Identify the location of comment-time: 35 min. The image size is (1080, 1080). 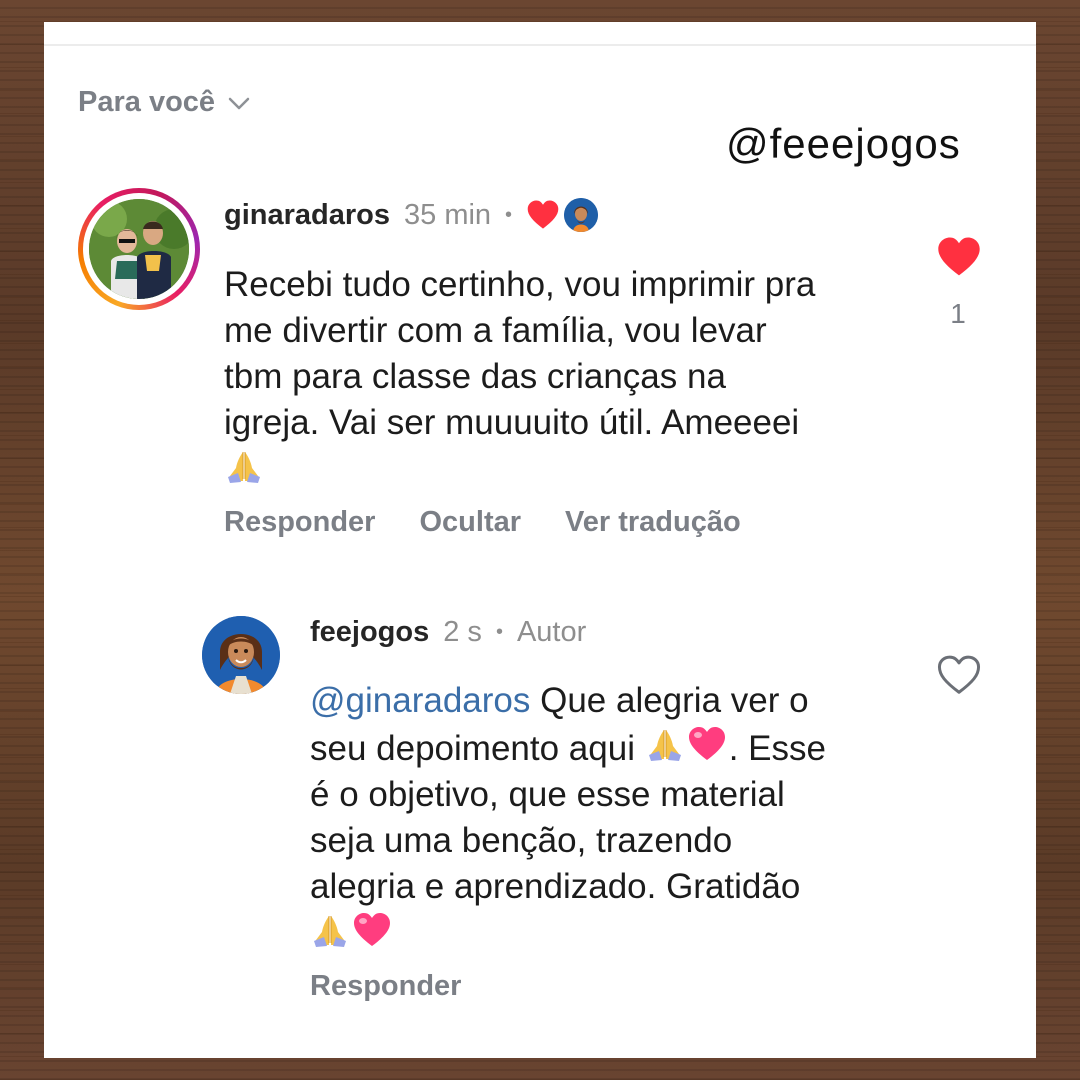
(448, 214).